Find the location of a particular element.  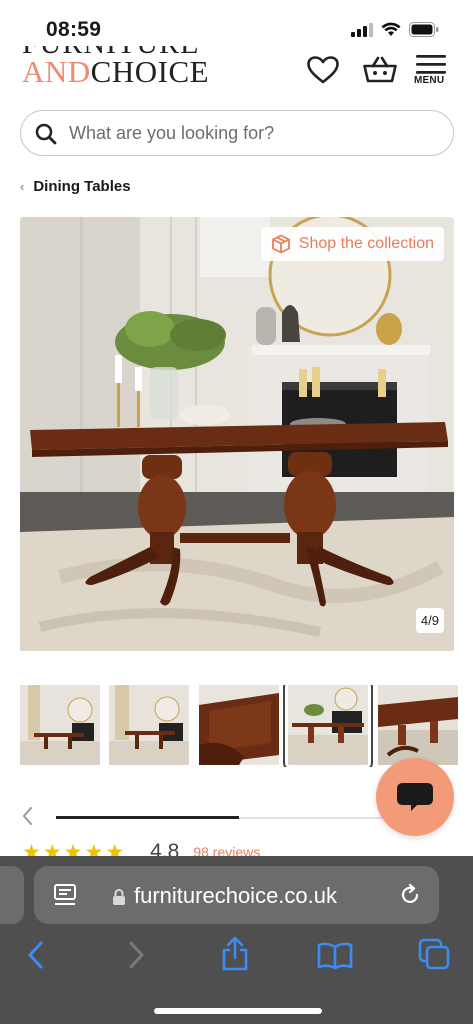

chevron-left-icon: ‹ is located at coordinates (22, 186).